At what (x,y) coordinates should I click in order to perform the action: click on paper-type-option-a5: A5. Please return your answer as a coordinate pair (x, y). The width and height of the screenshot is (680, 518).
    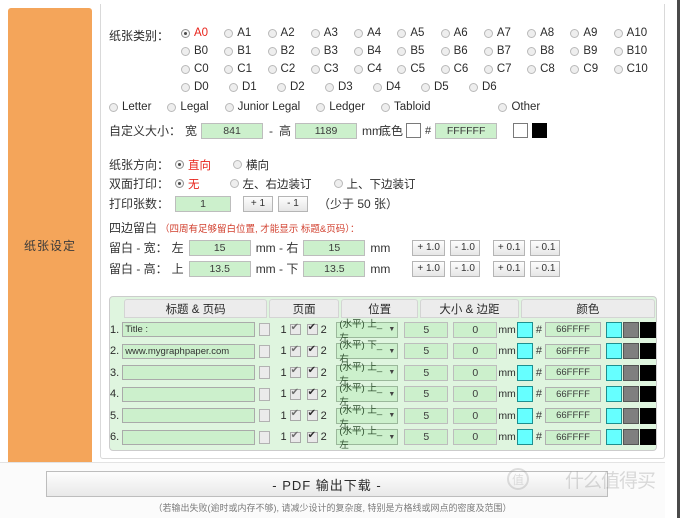
    Looking at the image, I should click on (418, 33).